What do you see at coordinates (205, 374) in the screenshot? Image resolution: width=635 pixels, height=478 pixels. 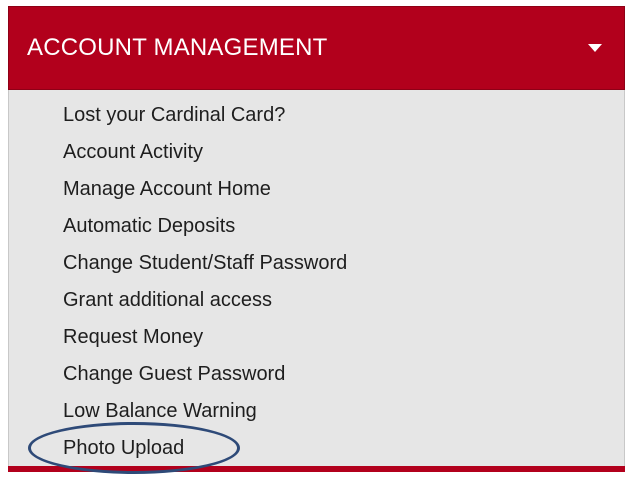 I see `menu-item-change-guest-password: Change Guest Password` at bounding box center [205, 374].